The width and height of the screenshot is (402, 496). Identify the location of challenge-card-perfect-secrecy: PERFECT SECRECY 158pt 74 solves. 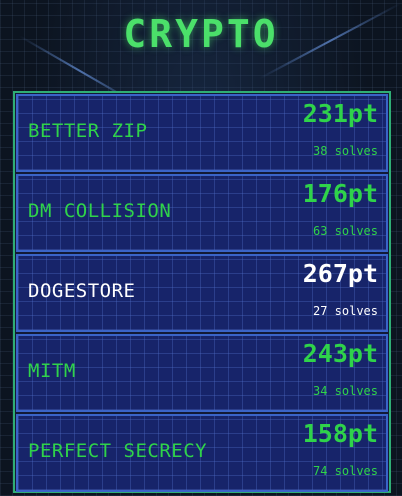
(202, 453).